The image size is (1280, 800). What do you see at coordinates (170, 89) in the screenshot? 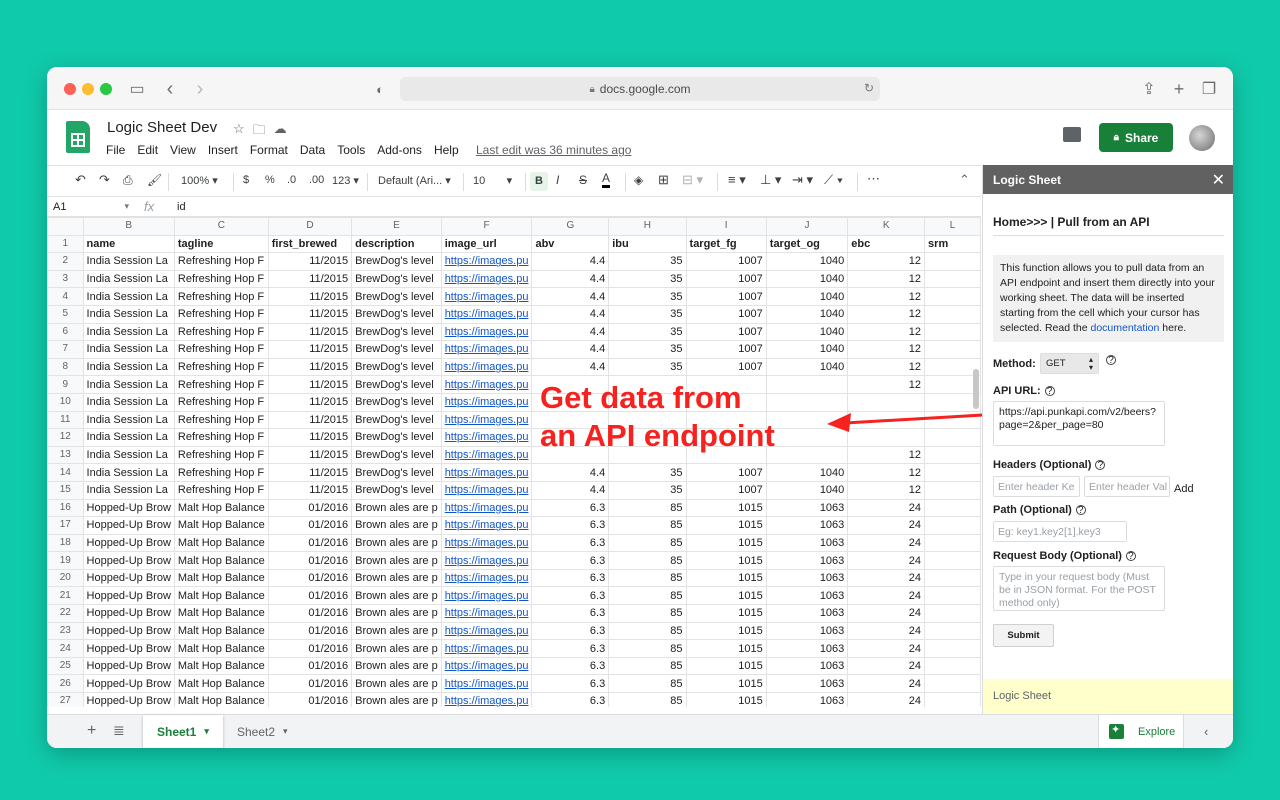
I see `back-icon: ‹` at bounding box center [170, 89].